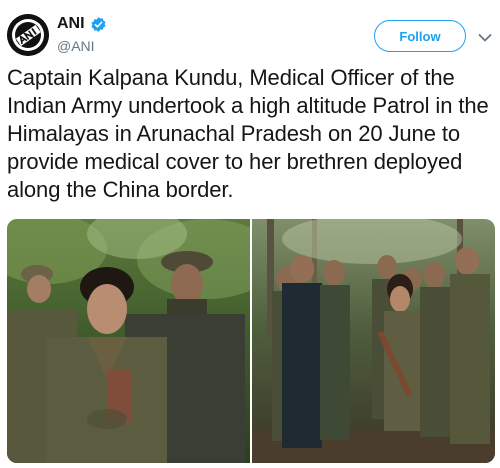  Describe the element at coordinates (420, 36) in the screenshot. I see `follow-button: Follow` at that location.